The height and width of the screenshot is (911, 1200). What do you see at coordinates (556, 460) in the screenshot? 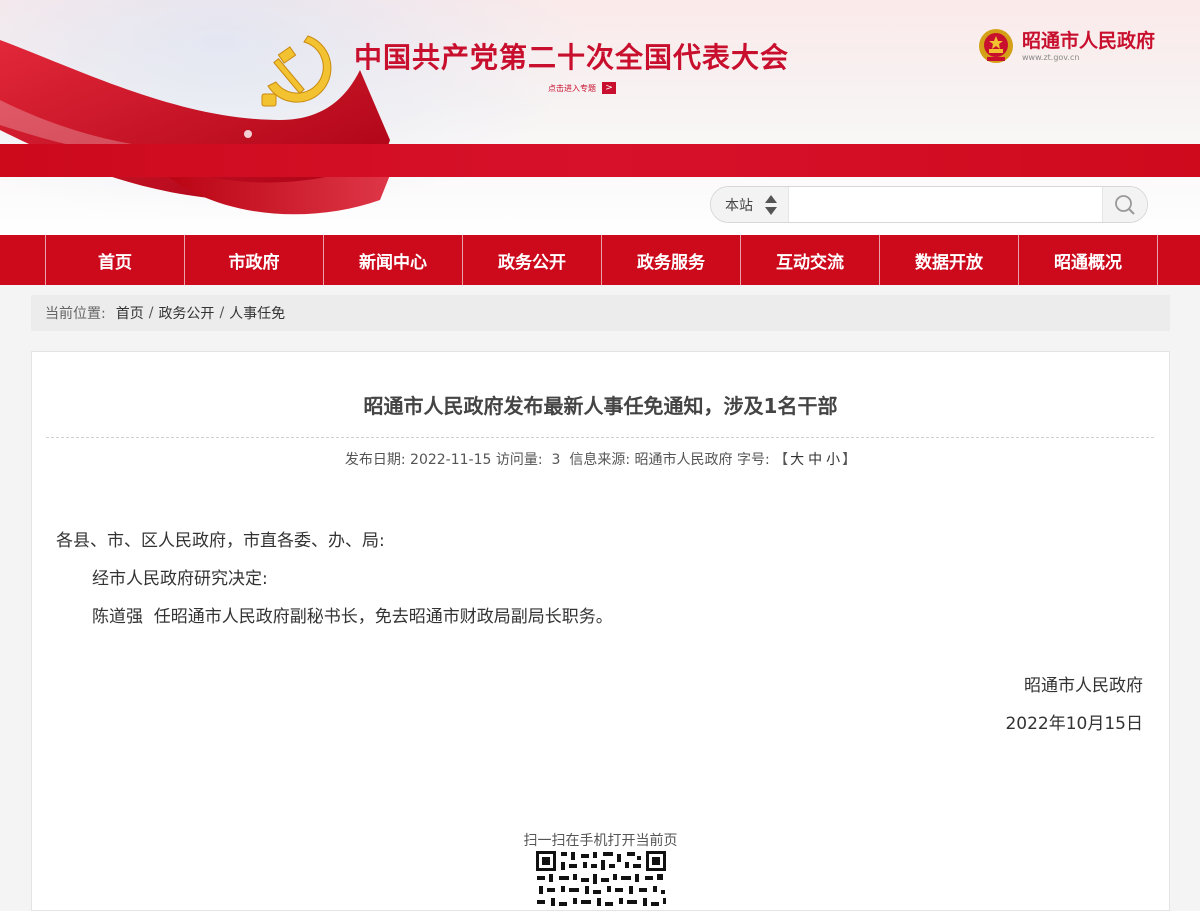
I see `visit-count: 3` at bounding box center [556, 460].